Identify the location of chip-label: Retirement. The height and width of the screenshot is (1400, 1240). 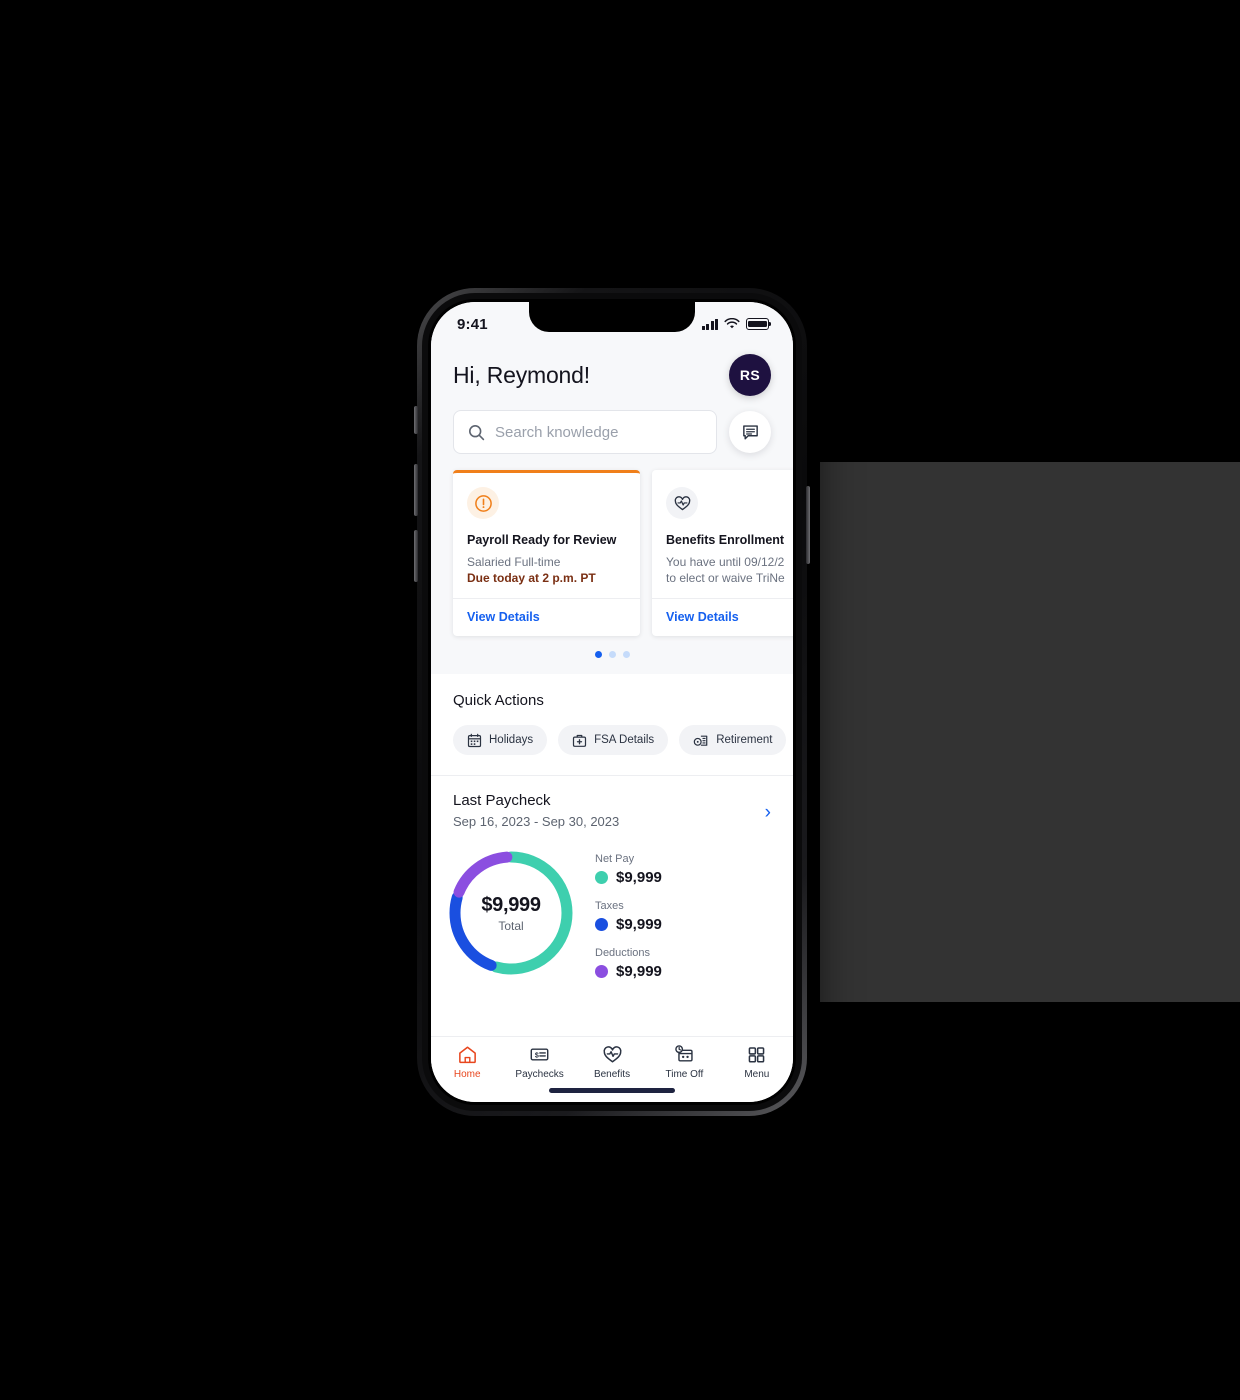
(744, 740).